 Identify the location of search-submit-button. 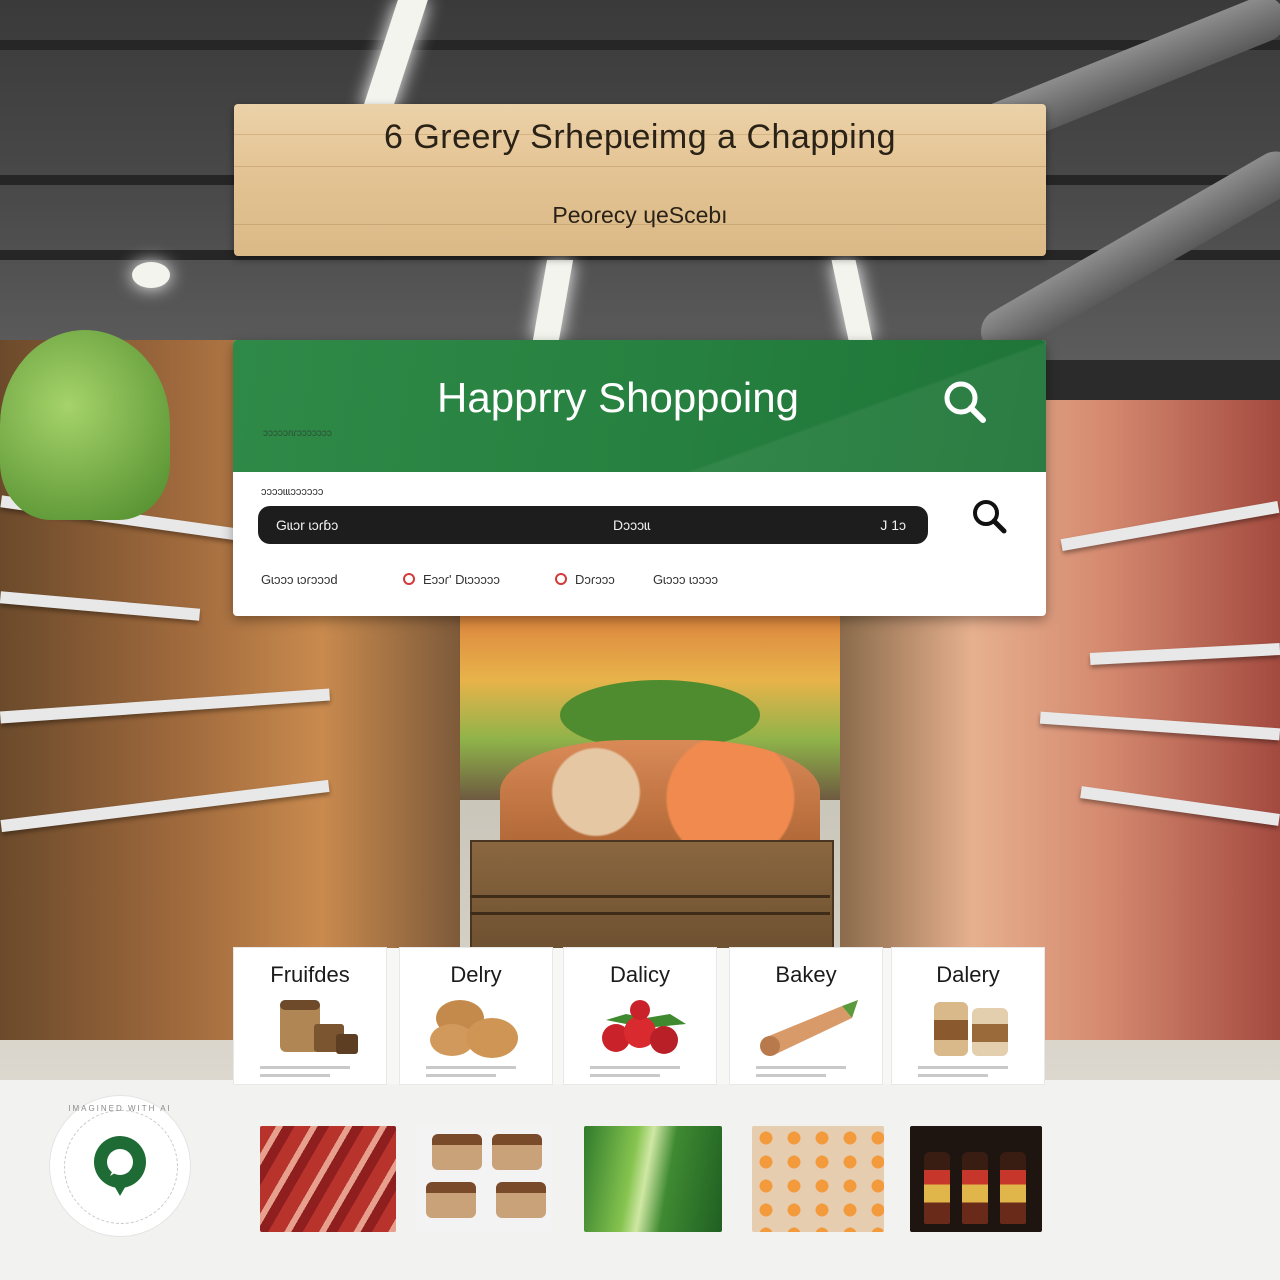
(989, 516).